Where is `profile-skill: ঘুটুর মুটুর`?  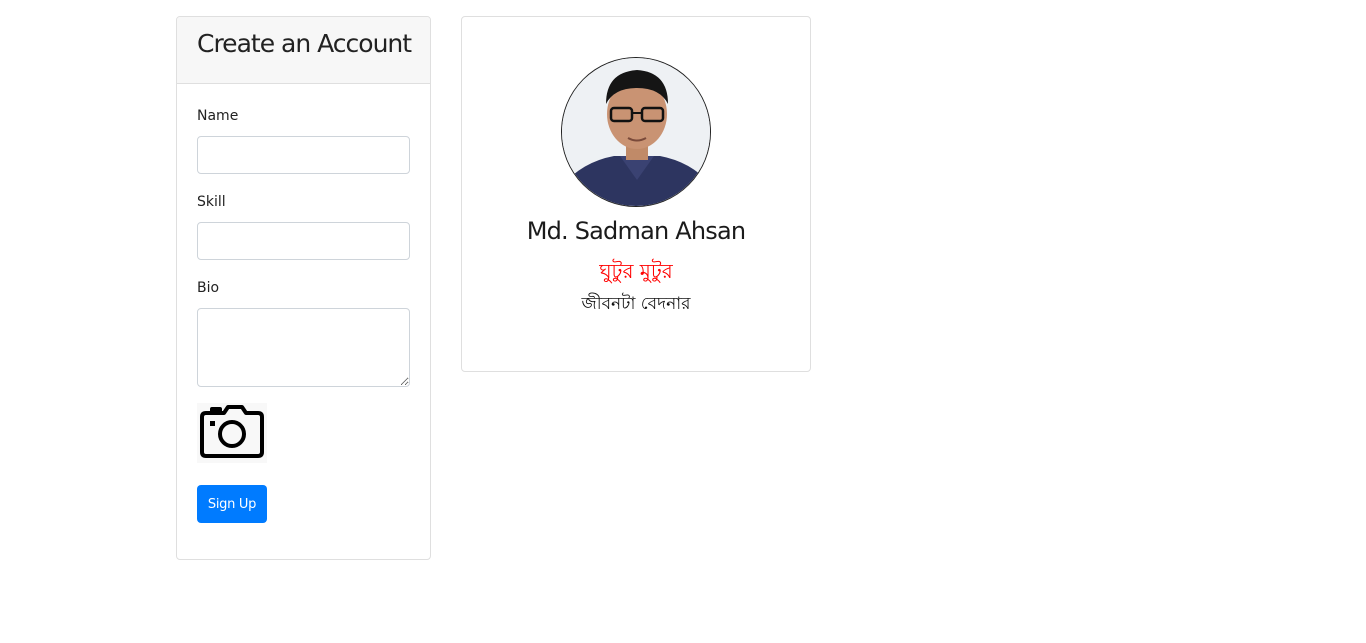 profile-skill: ঘুটুর মুটুর is located at coordinates (636, 271).